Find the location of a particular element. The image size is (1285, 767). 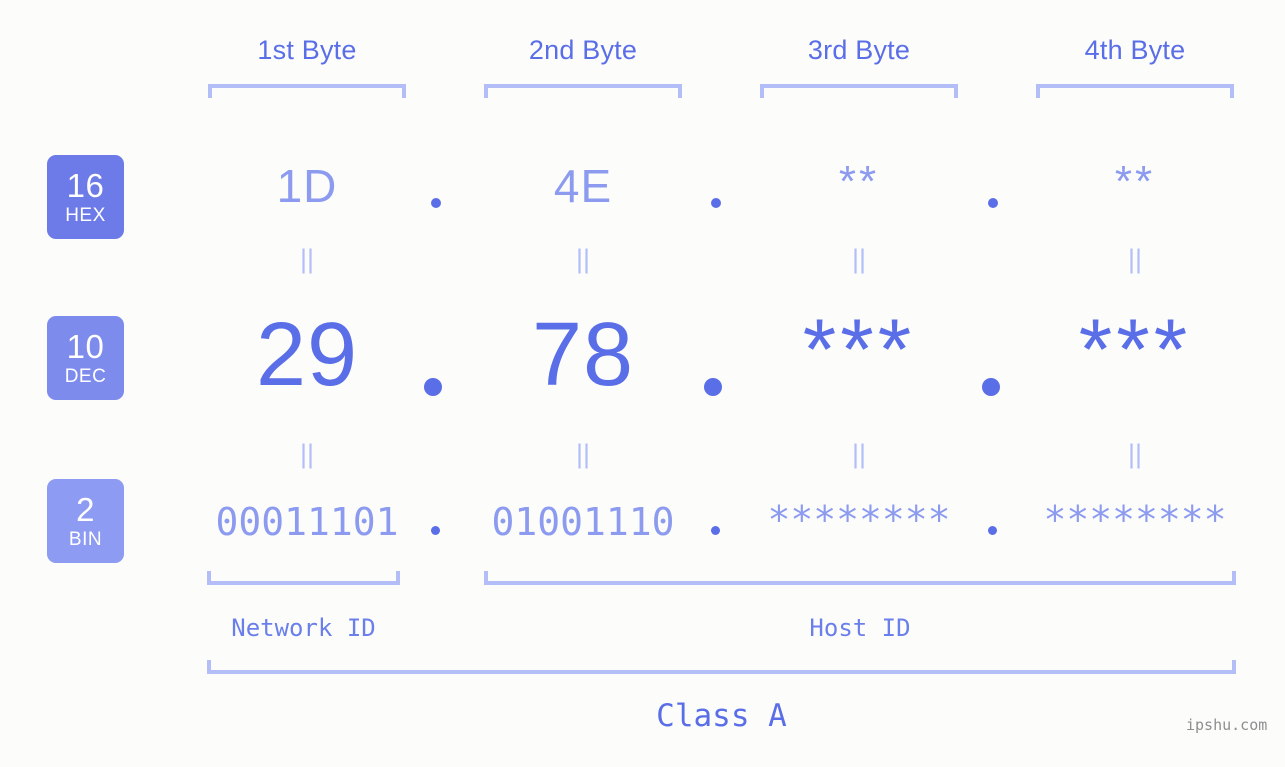

bin-value-byte-4: ******** is located at coordinates (1135, 520).